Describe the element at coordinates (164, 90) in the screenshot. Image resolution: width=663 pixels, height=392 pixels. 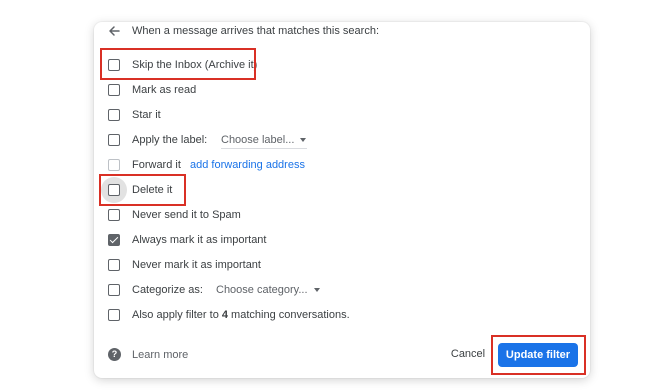
I see `mark-read-label: Mark as read` at that location.